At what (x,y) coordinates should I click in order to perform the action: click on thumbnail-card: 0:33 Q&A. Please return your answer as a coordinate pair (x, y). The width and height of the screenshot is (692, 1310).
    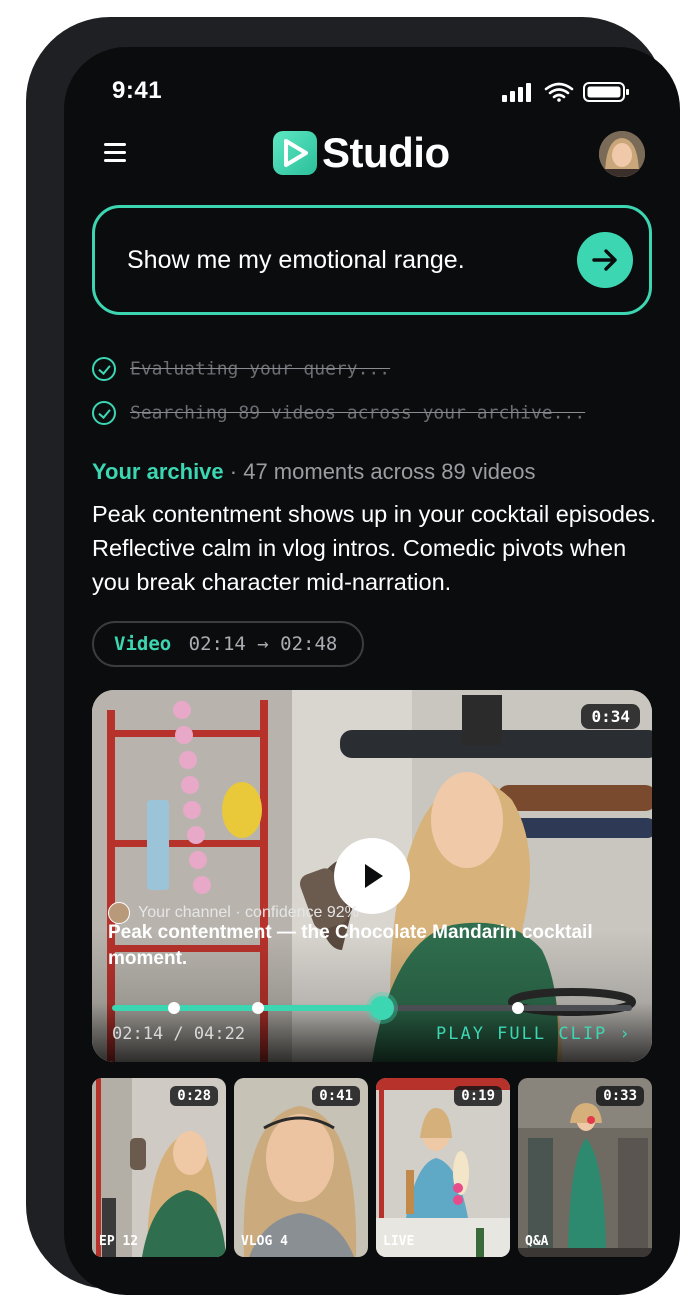
    Looking at the image, I should click on (585, 1167).